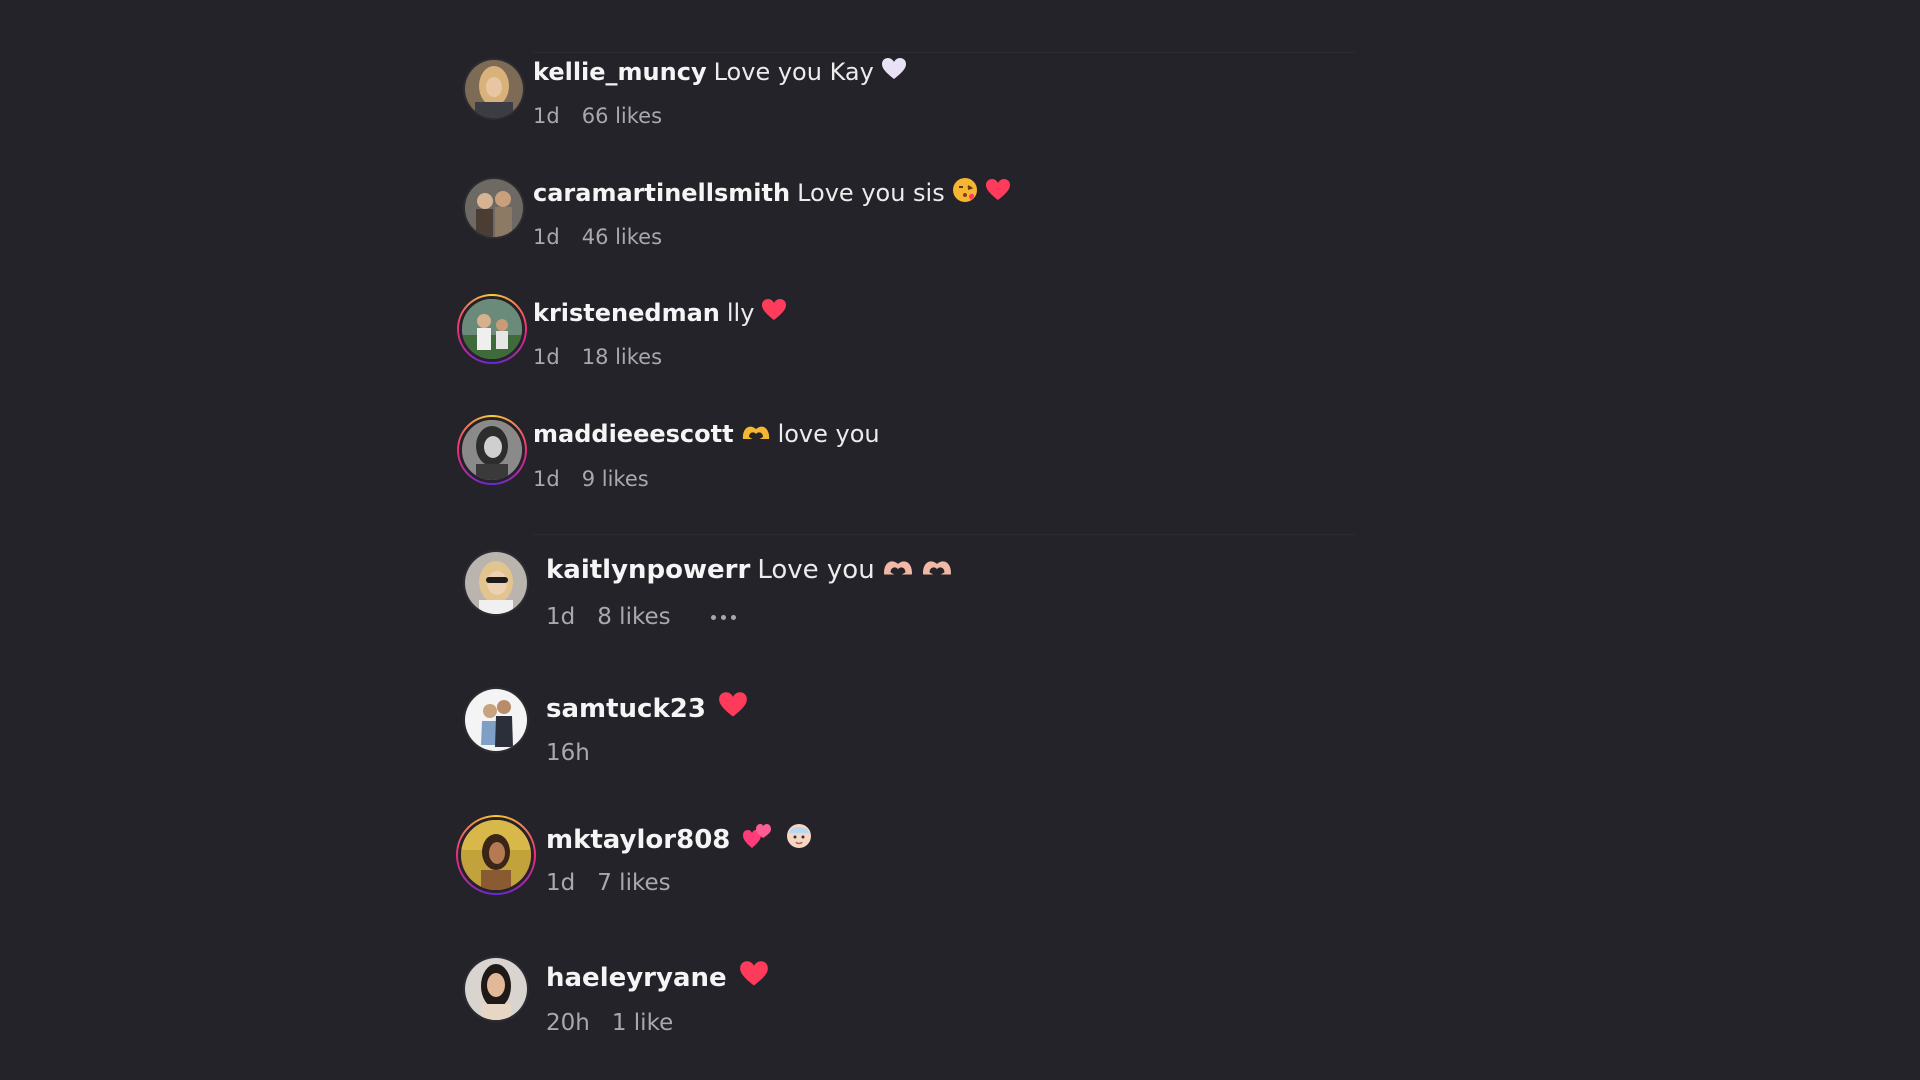  I want to click on comment-likes: 46 likes, so click(622, 237).